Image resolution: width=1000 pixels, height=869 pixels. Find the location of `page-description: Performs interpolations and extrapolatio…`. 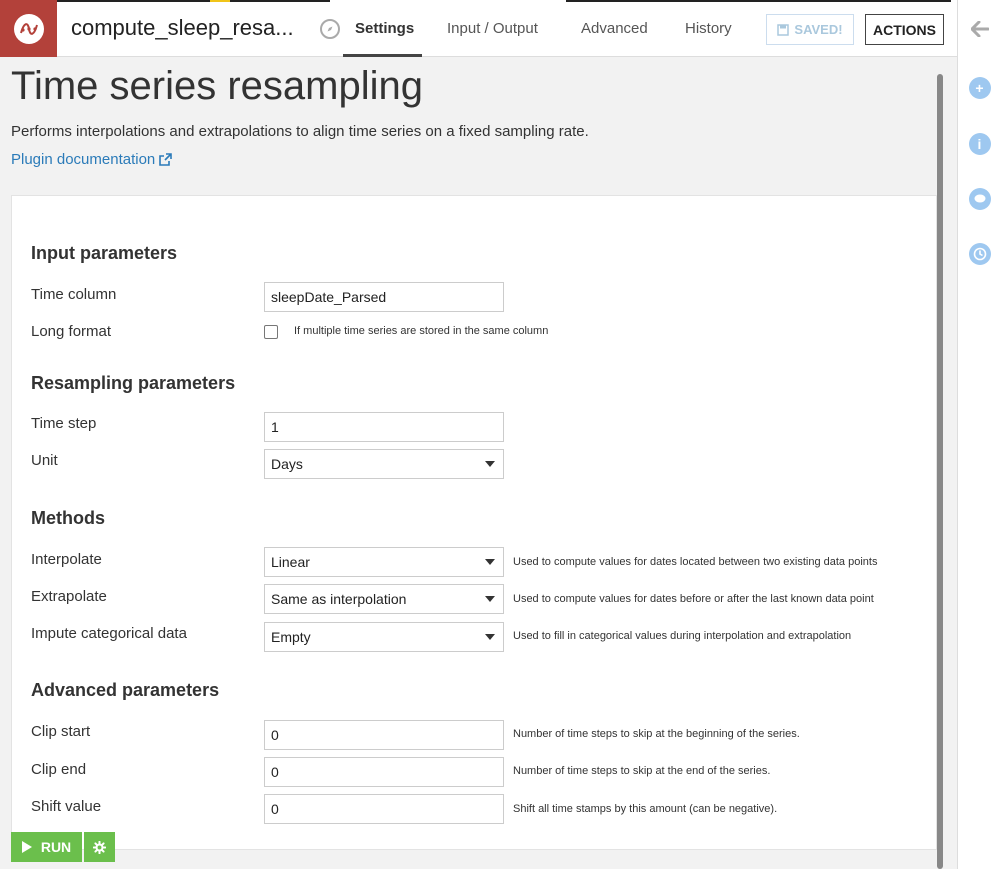

page-description: Performs interpolations and extrapolatio… is located at coordinates (300, 131).